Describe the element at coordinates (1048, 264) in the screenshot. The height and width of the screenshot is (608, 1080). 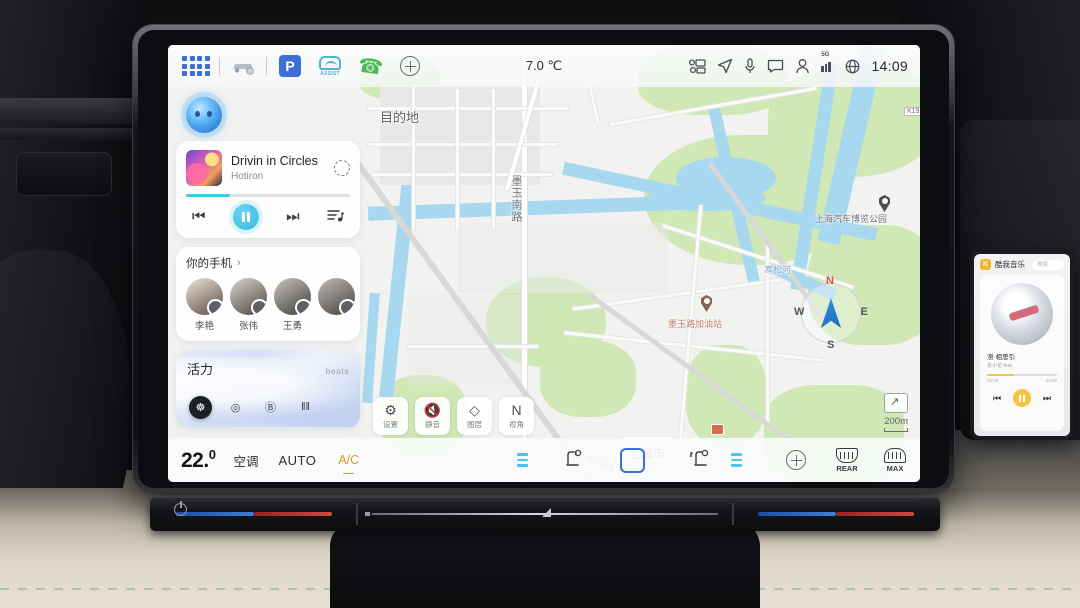
I see `passenger-search-input: 搜索` at that location.